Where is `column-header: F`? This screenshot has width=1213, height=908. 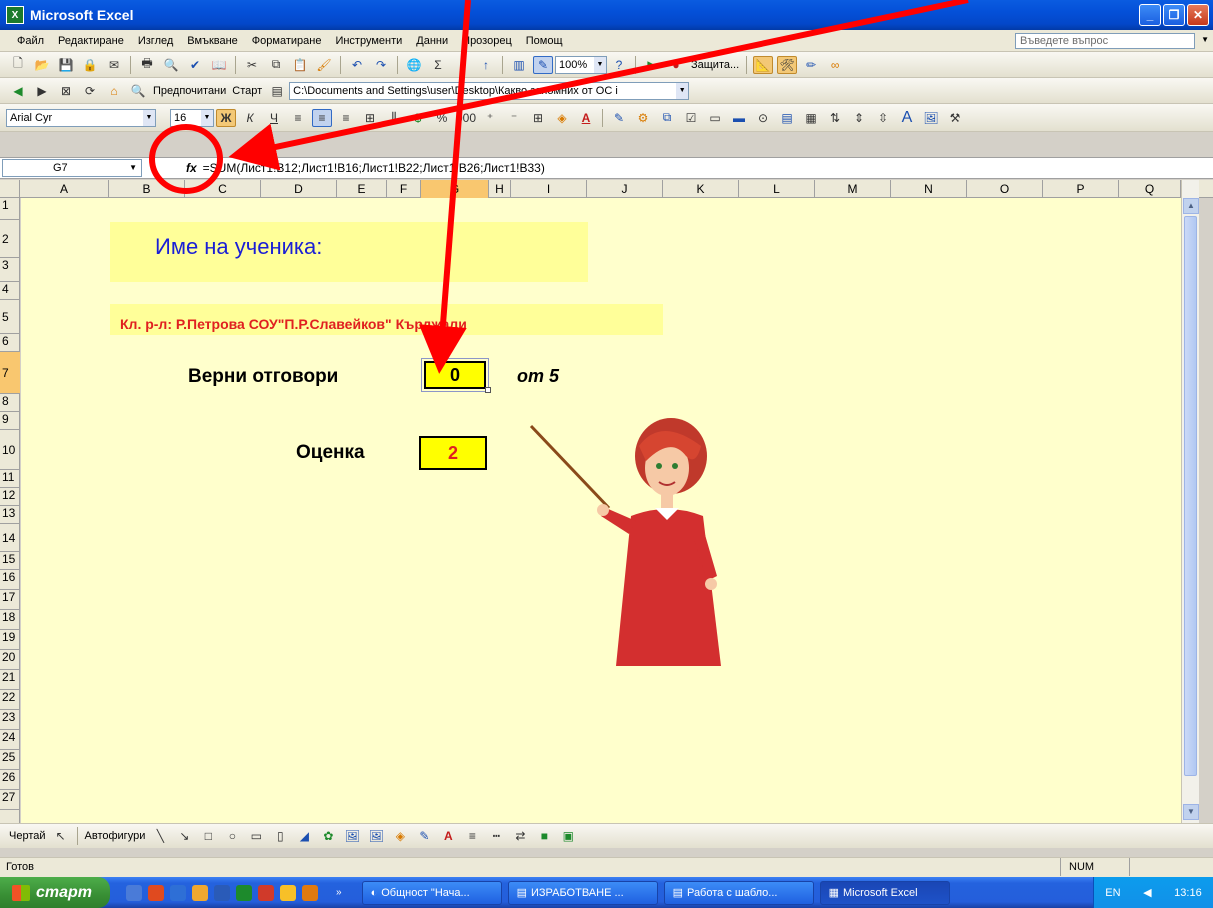
column-header: F is located at coordinates (404, 189).